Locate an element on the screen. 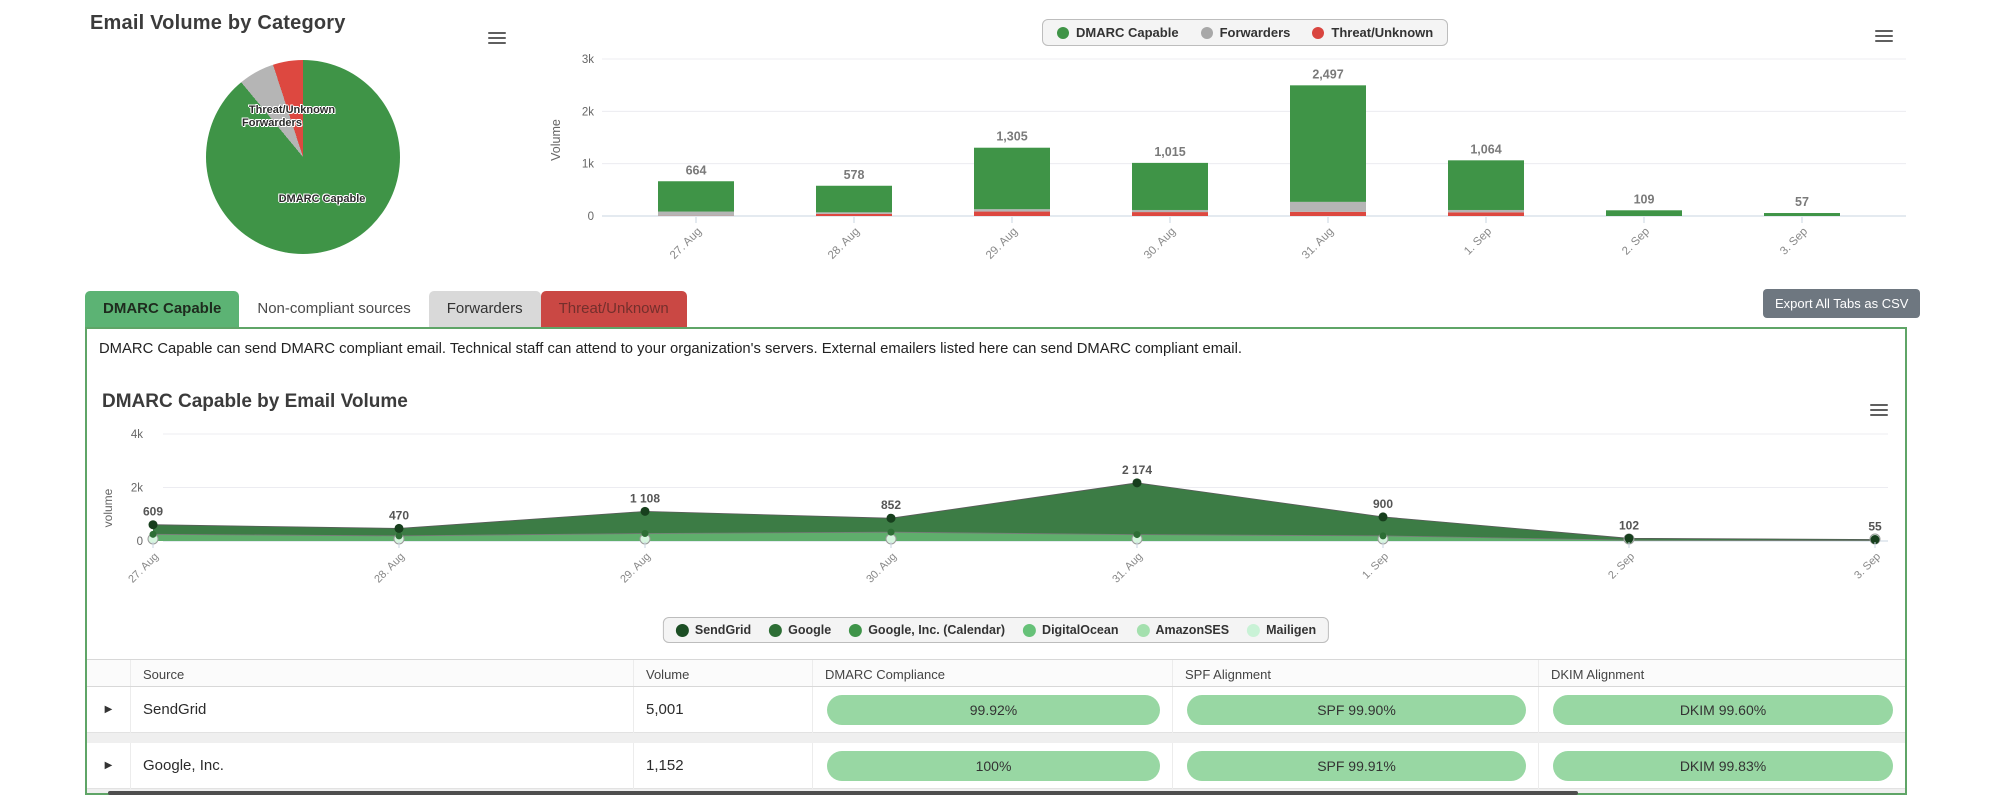 This screenshot has width=2000, height=795. svg-text: 29. Aug is located at coordinates (635, 568).